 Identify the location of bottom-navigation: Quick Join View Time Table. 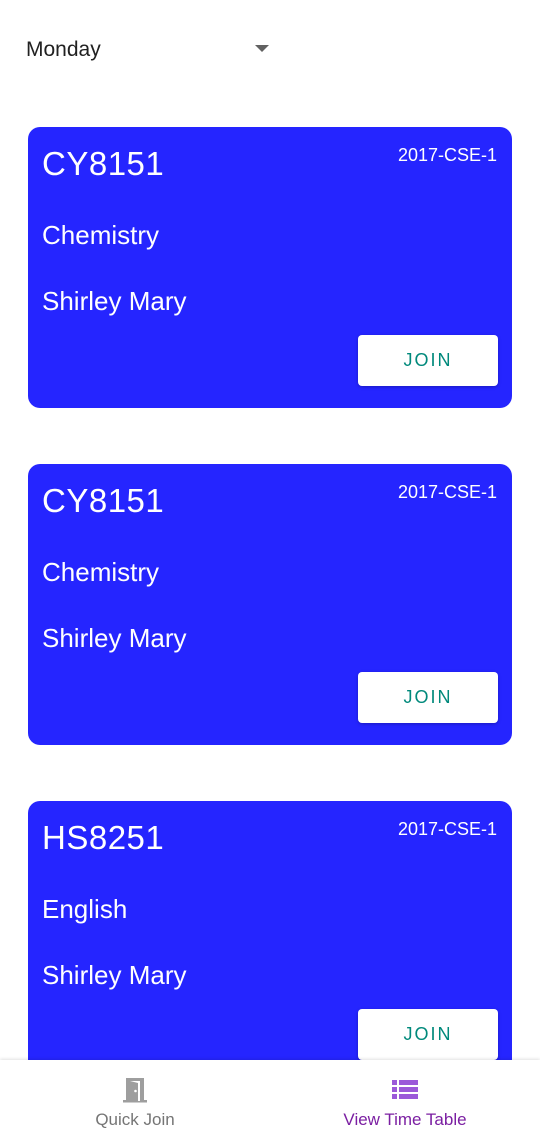
(270, 1100).